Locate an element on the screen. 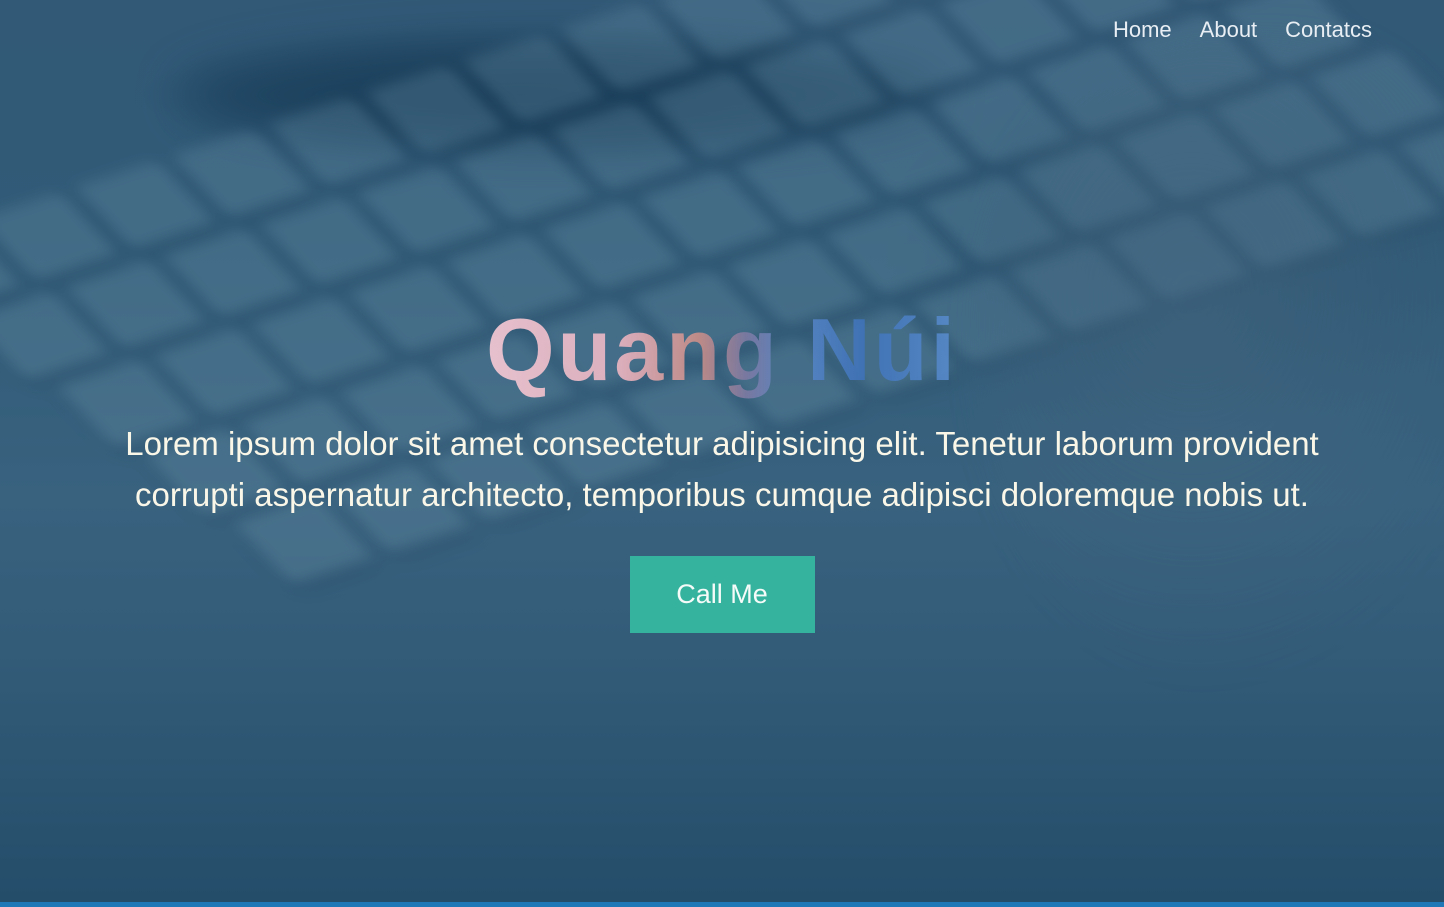 Image resolution: width=1444 pixels, height=907 pixels. top-navigation: Home About Contatcs is located at coordinates (1242, 30).